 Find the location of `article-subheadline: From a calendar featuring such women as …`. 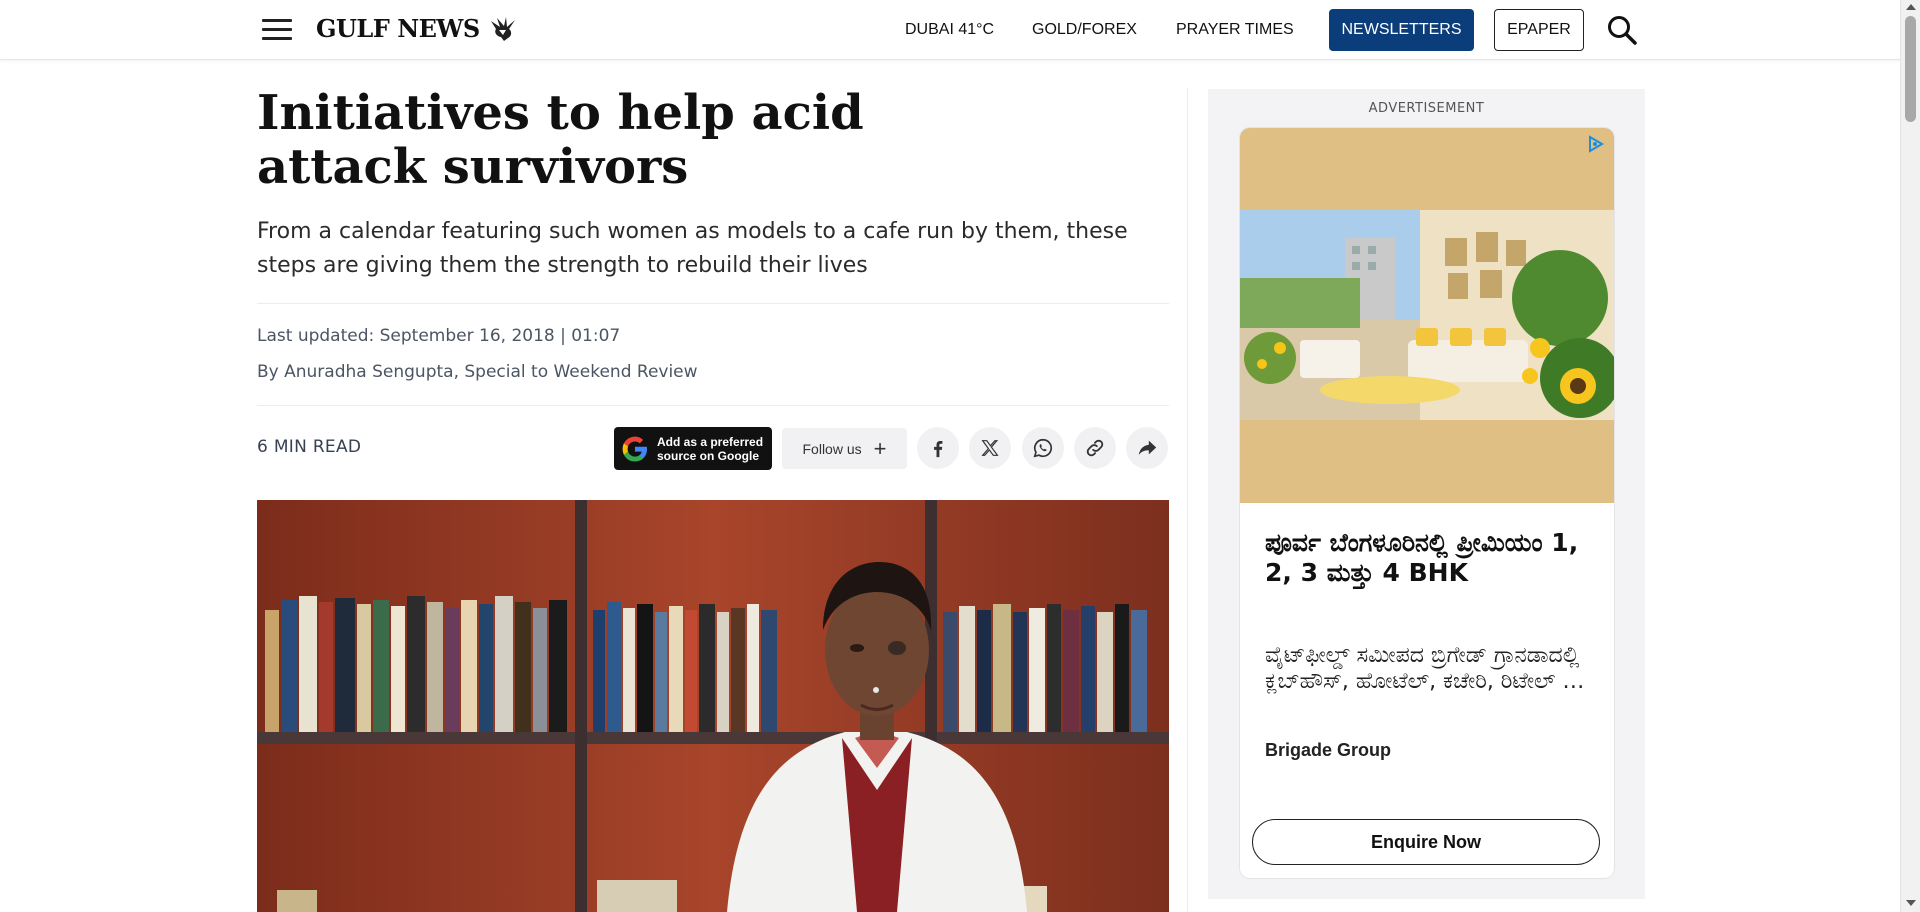

article-subheadline: From a calendar featuring such women as … is located at coordinates (692, 248).